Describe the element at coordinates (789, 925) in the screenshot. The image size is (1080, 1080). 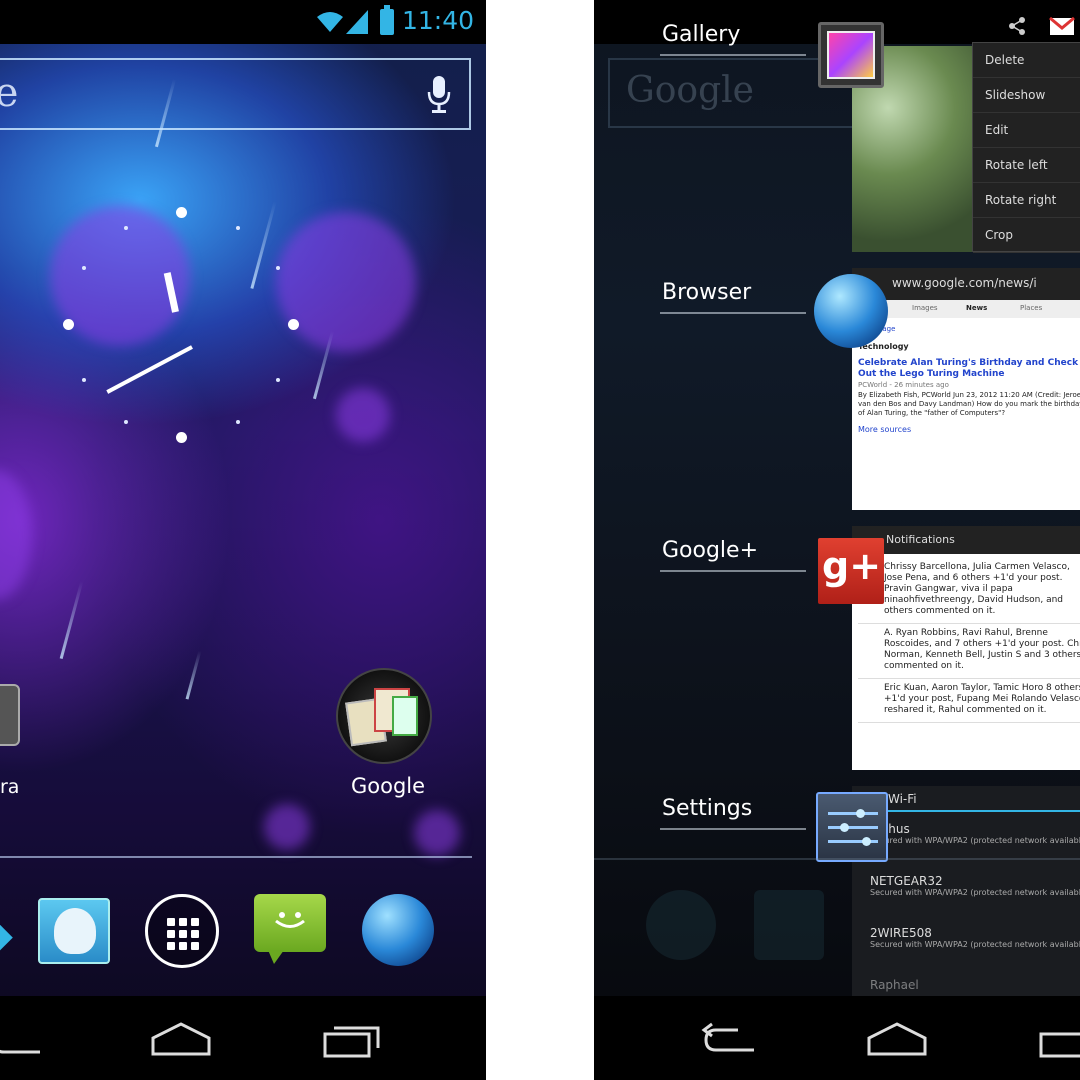
I see `dimmed-app-icon` at that location.